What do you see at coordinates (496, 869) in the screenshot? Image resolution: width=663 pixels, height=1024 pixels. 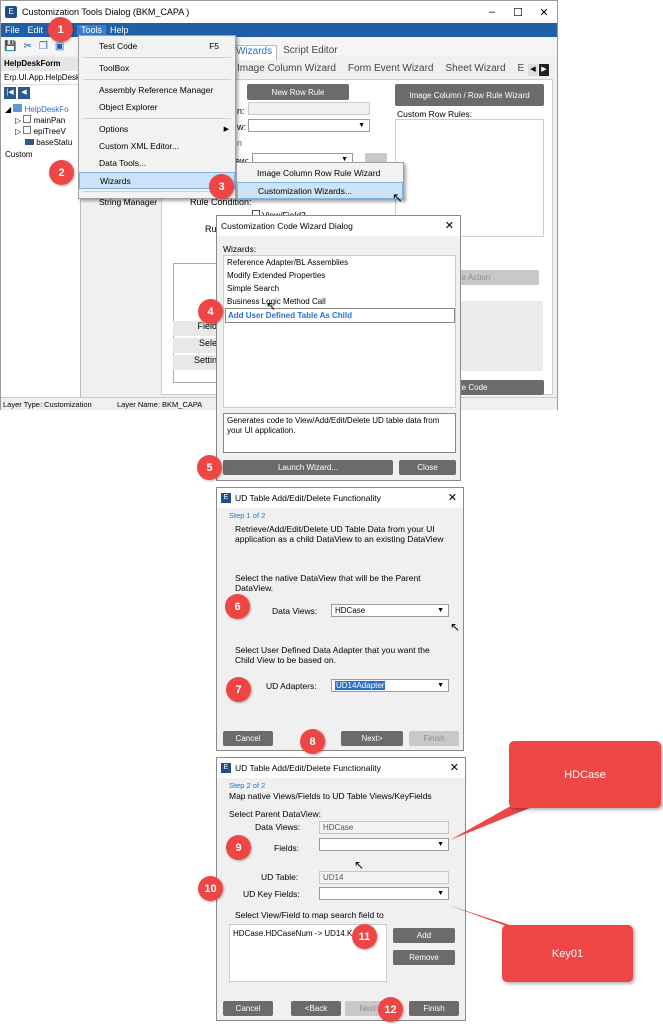 I see `callout-pointers` at bounding box center [496, 869].